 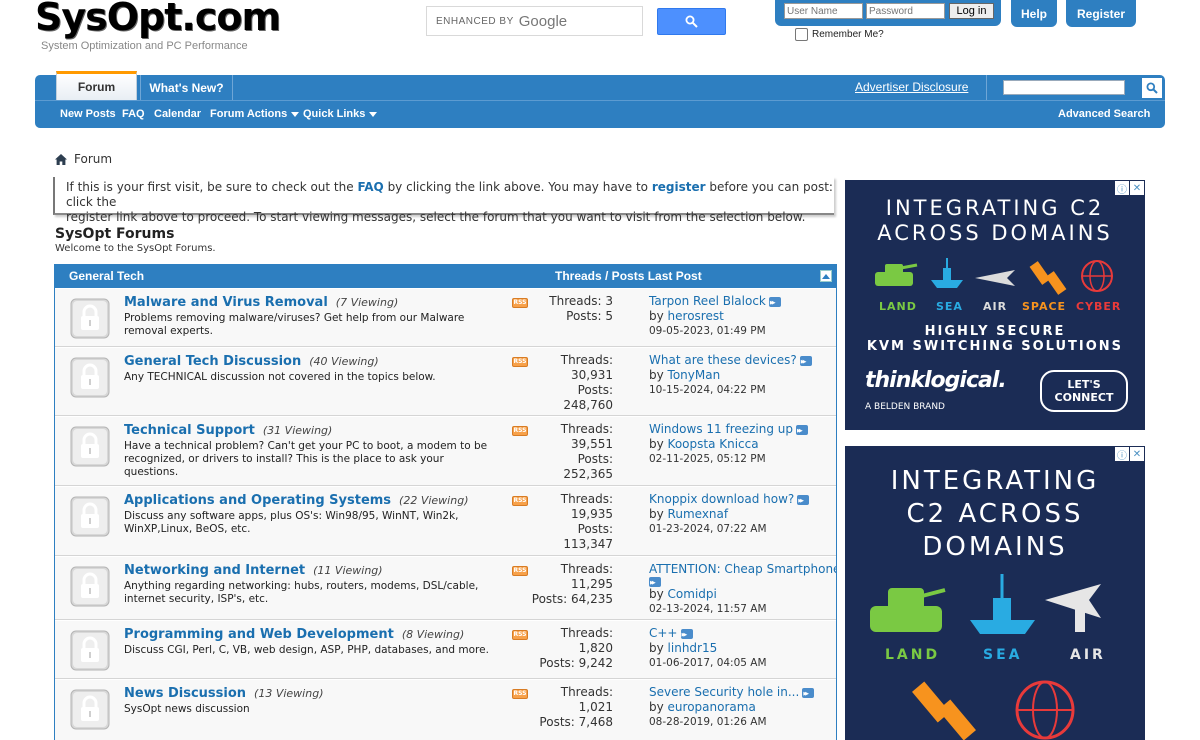 What do you see at coordinates (106, 276) in the screenshot?
I see `section-title: General Tech` at bounding box center [106, 276].